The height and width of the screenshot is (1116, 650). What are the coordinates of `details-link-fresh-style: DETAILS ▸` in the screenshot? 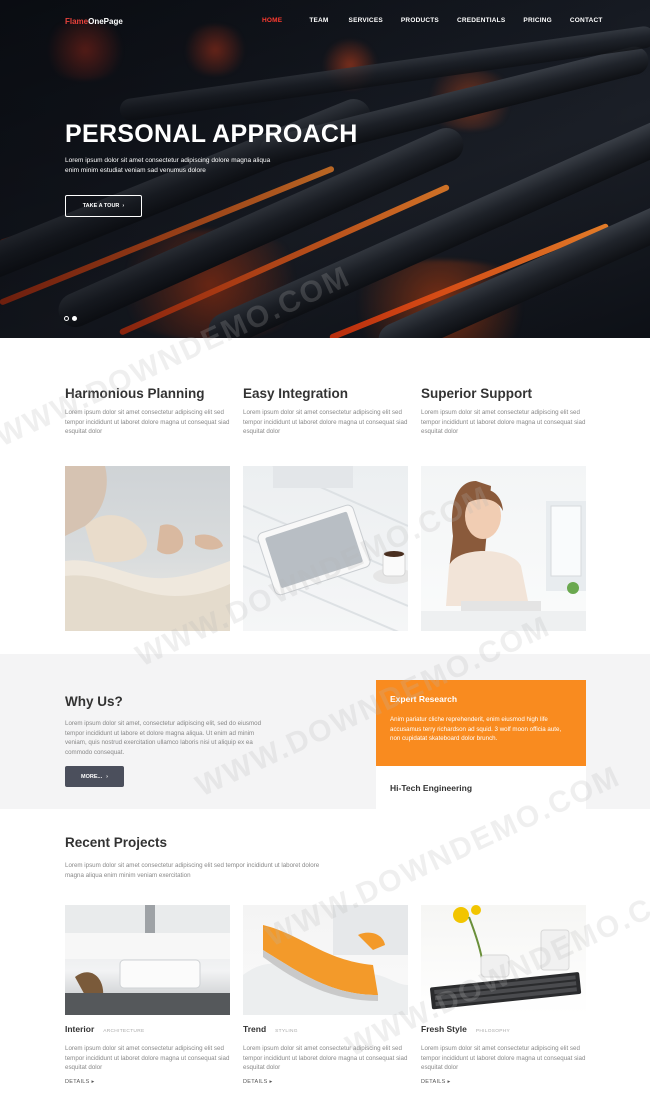 It's located at (436, 1082).